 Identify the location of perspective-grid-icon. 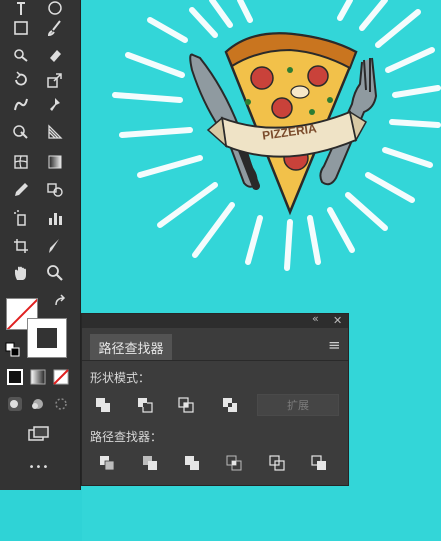
(55, 132).